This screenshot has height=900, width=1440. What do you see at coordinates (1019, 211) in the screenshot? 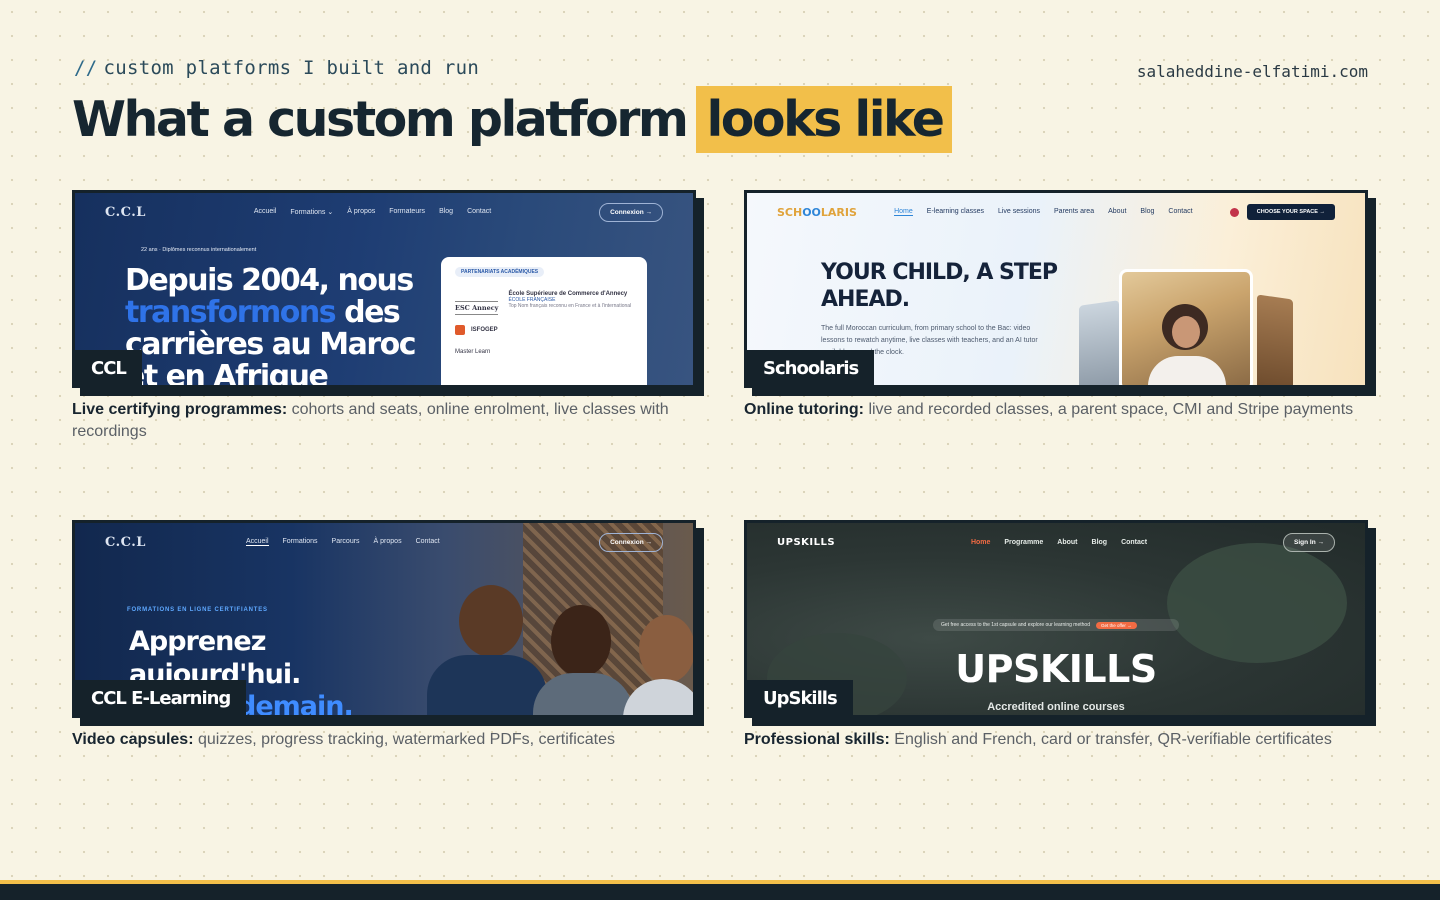
I see `sch-nav-item: Live sessions` at bounding box center [1019, 211].